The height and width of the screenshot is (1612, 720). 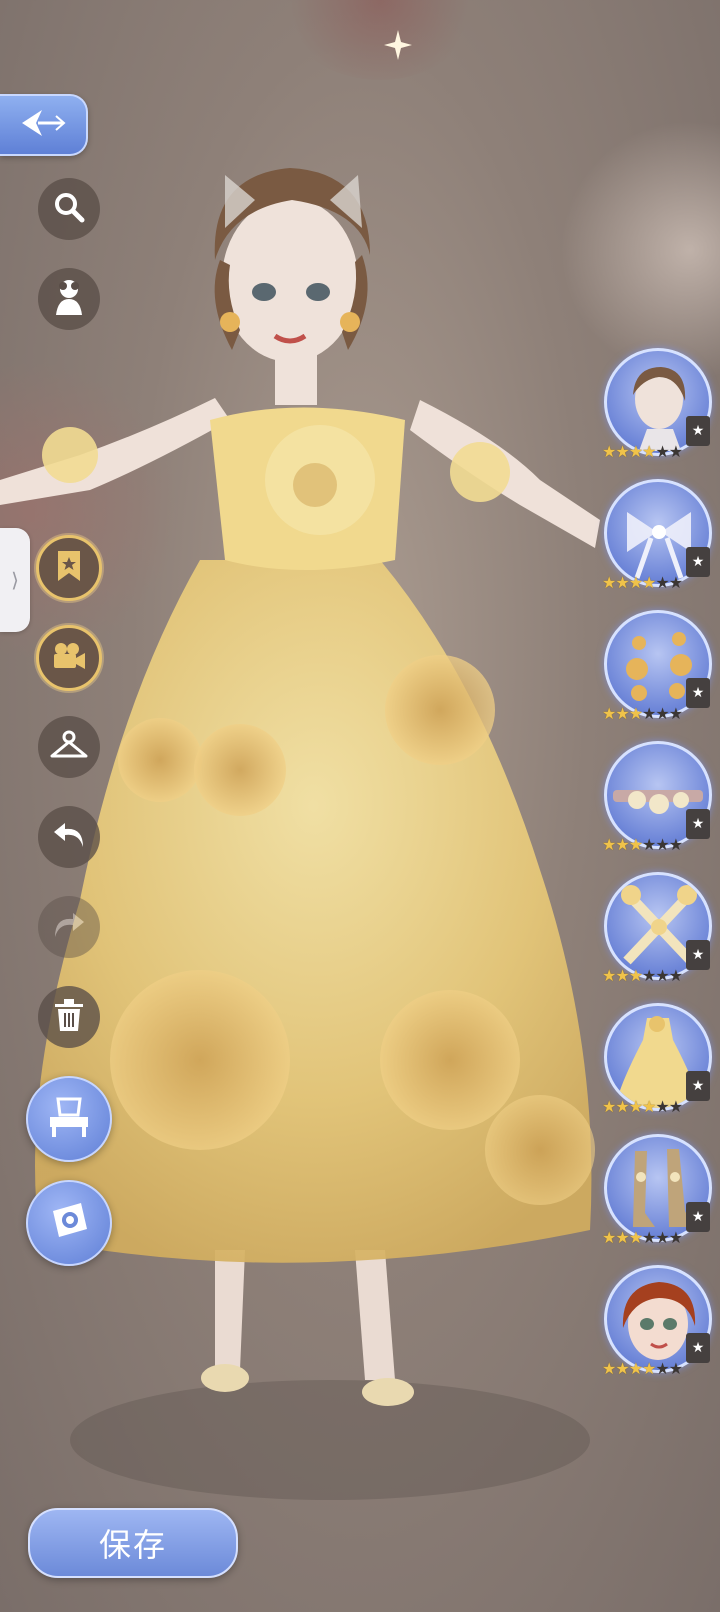 I want to click on item-slot-choker: ★ ★★★★★★, so click(x=658, y=804).